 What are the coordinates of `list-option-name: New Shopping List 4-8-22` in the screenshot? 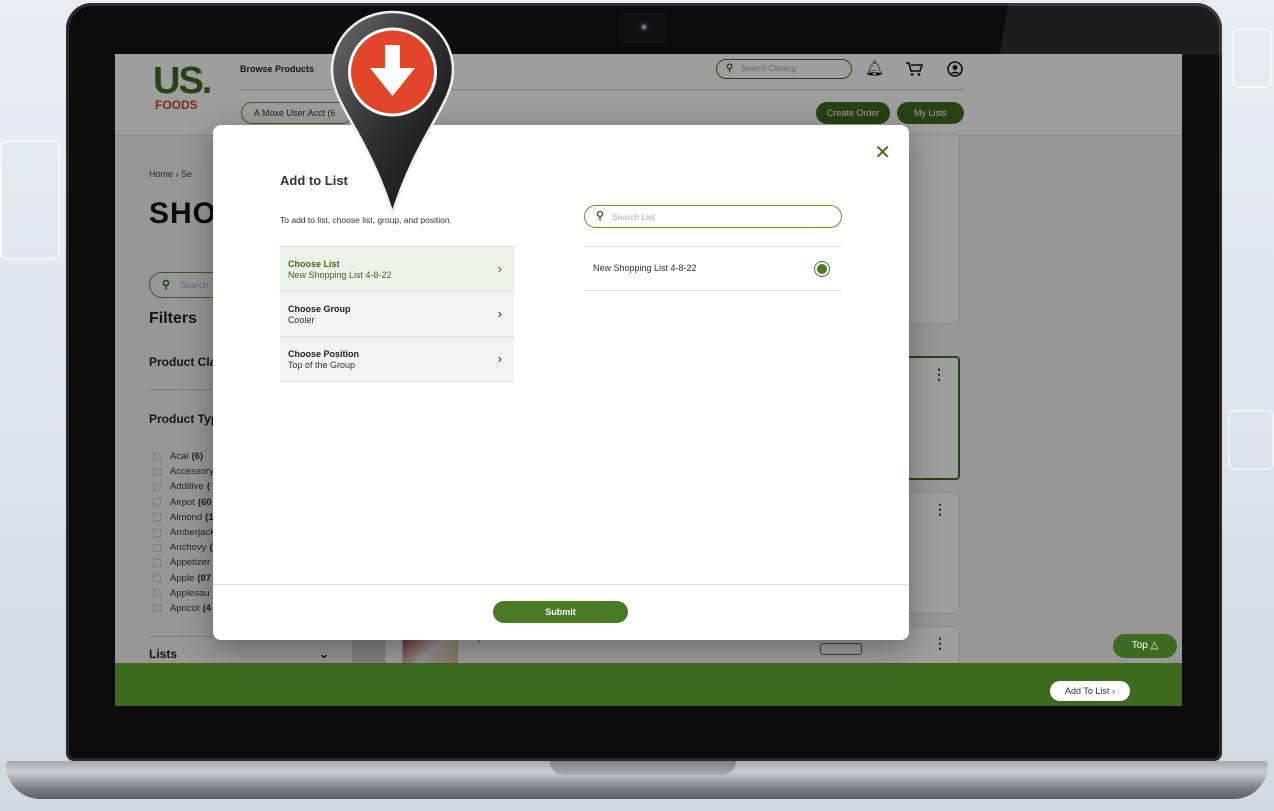 It's located at (645, 268).